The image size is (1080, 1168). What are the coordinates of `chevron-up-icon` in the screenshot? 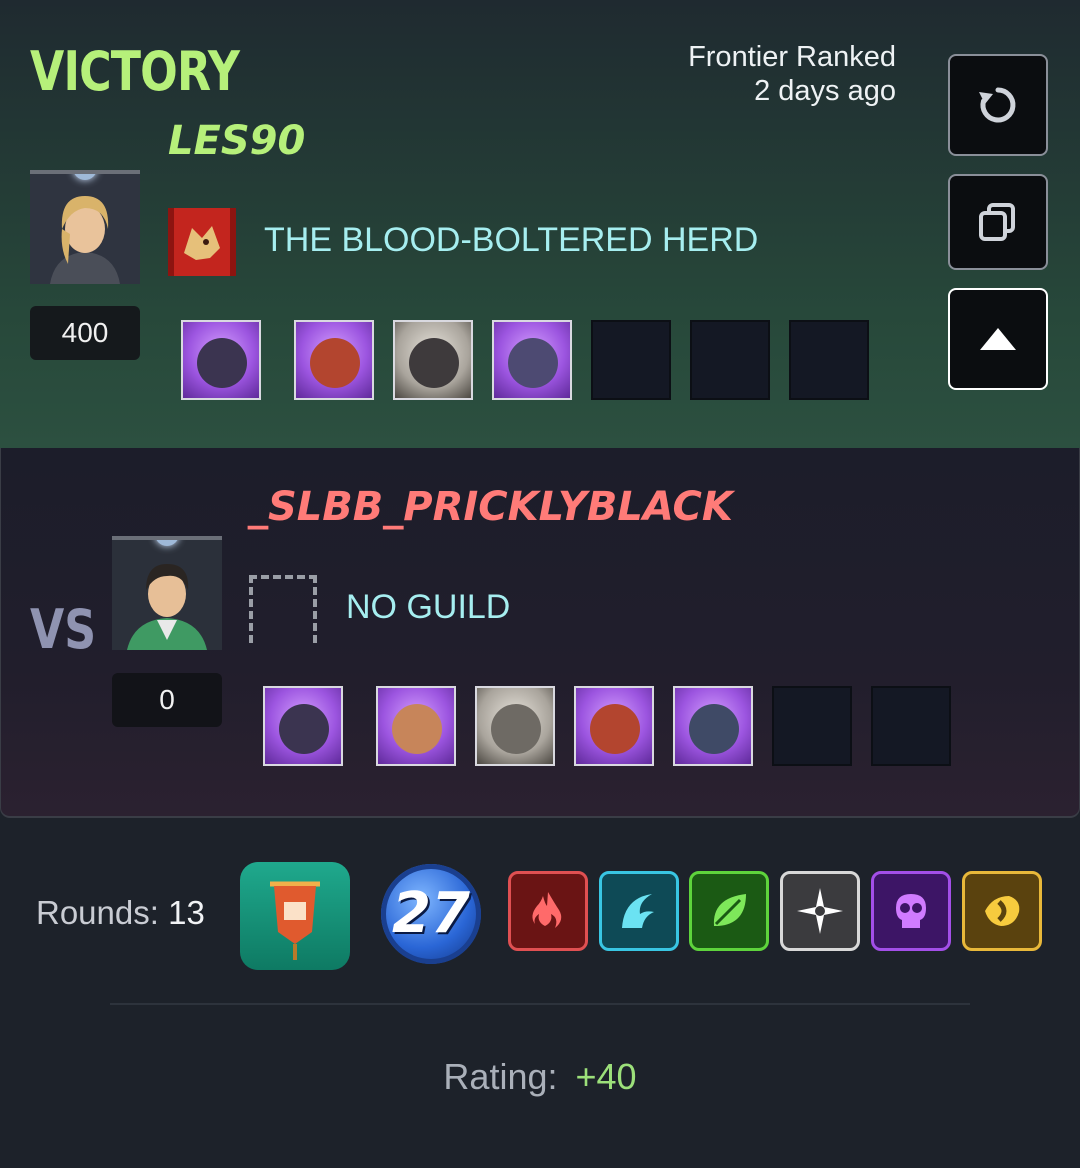 It's located at (998, 339).